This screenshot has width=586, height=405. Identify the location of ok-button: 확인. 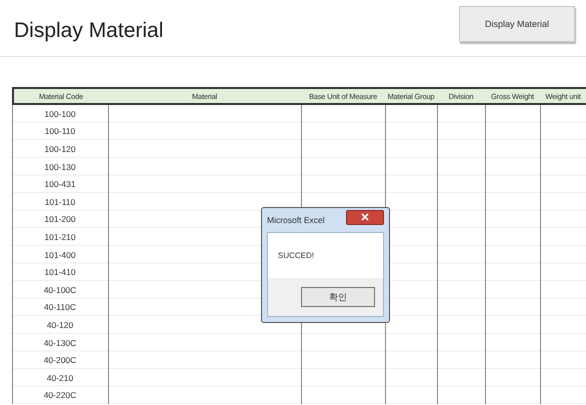
(338, 297).